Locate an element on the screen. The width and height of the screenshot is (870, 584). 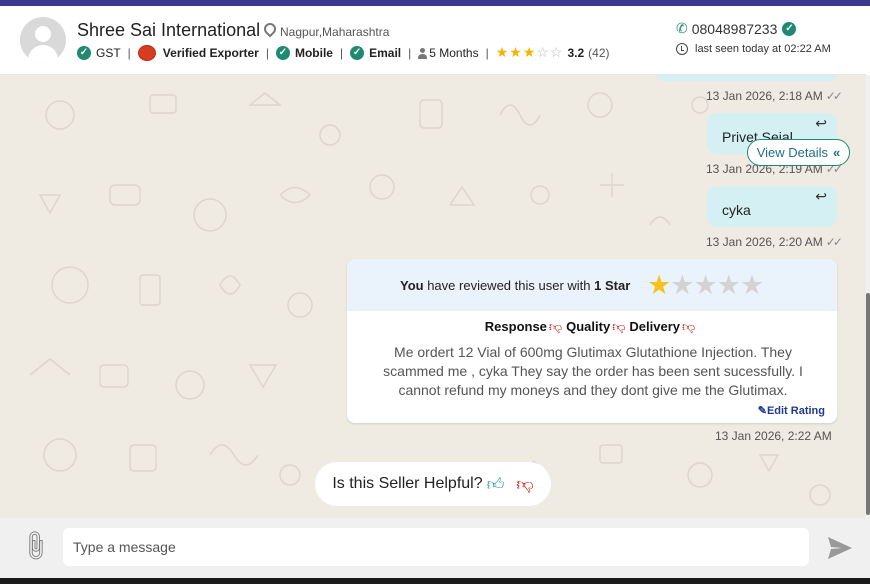
review-stars: ★★★★★ is located at coordinates (705, 285).